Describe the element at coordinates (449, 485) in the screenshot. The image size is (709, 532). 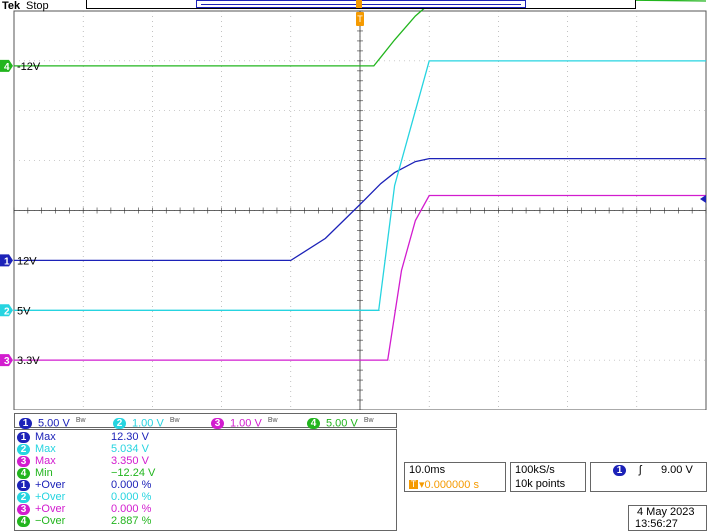
I see `horizontal-position: ▾0.000000 s` at that location.